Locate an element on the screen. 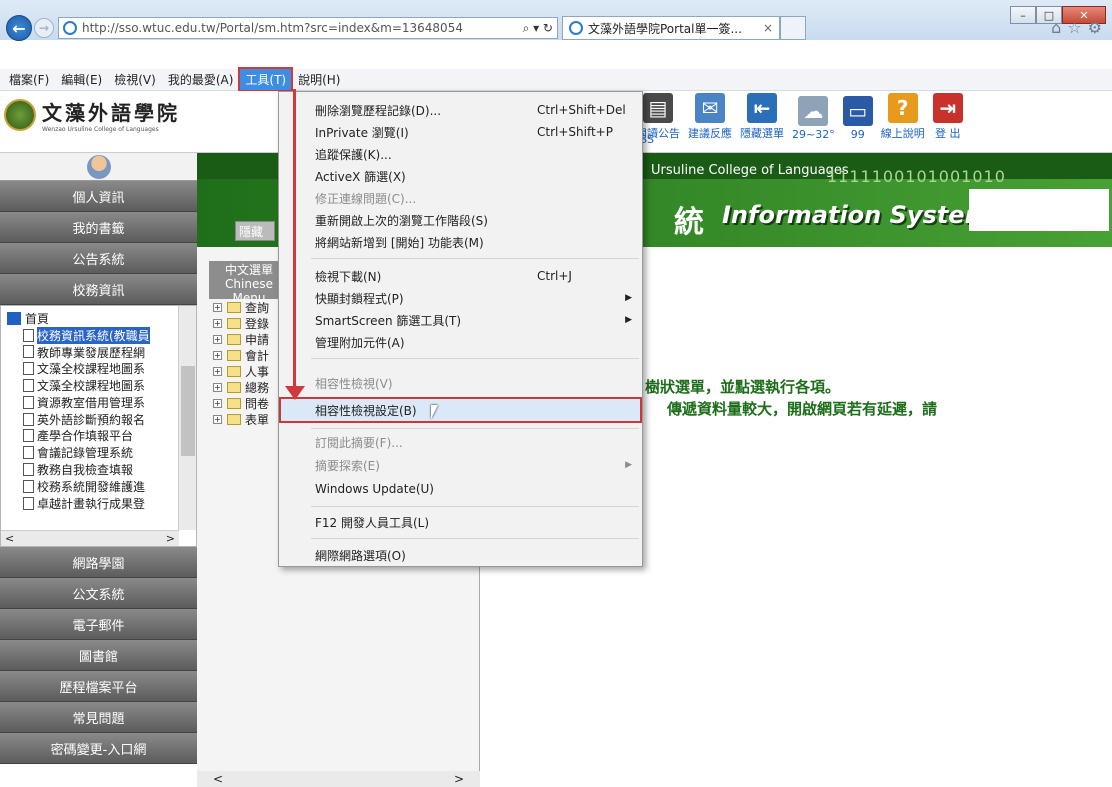 This screenshot has width=1112, height=787. menu-item-f12-devtools: F12 開發人員工具(L) is located at coordinates (460, 522).